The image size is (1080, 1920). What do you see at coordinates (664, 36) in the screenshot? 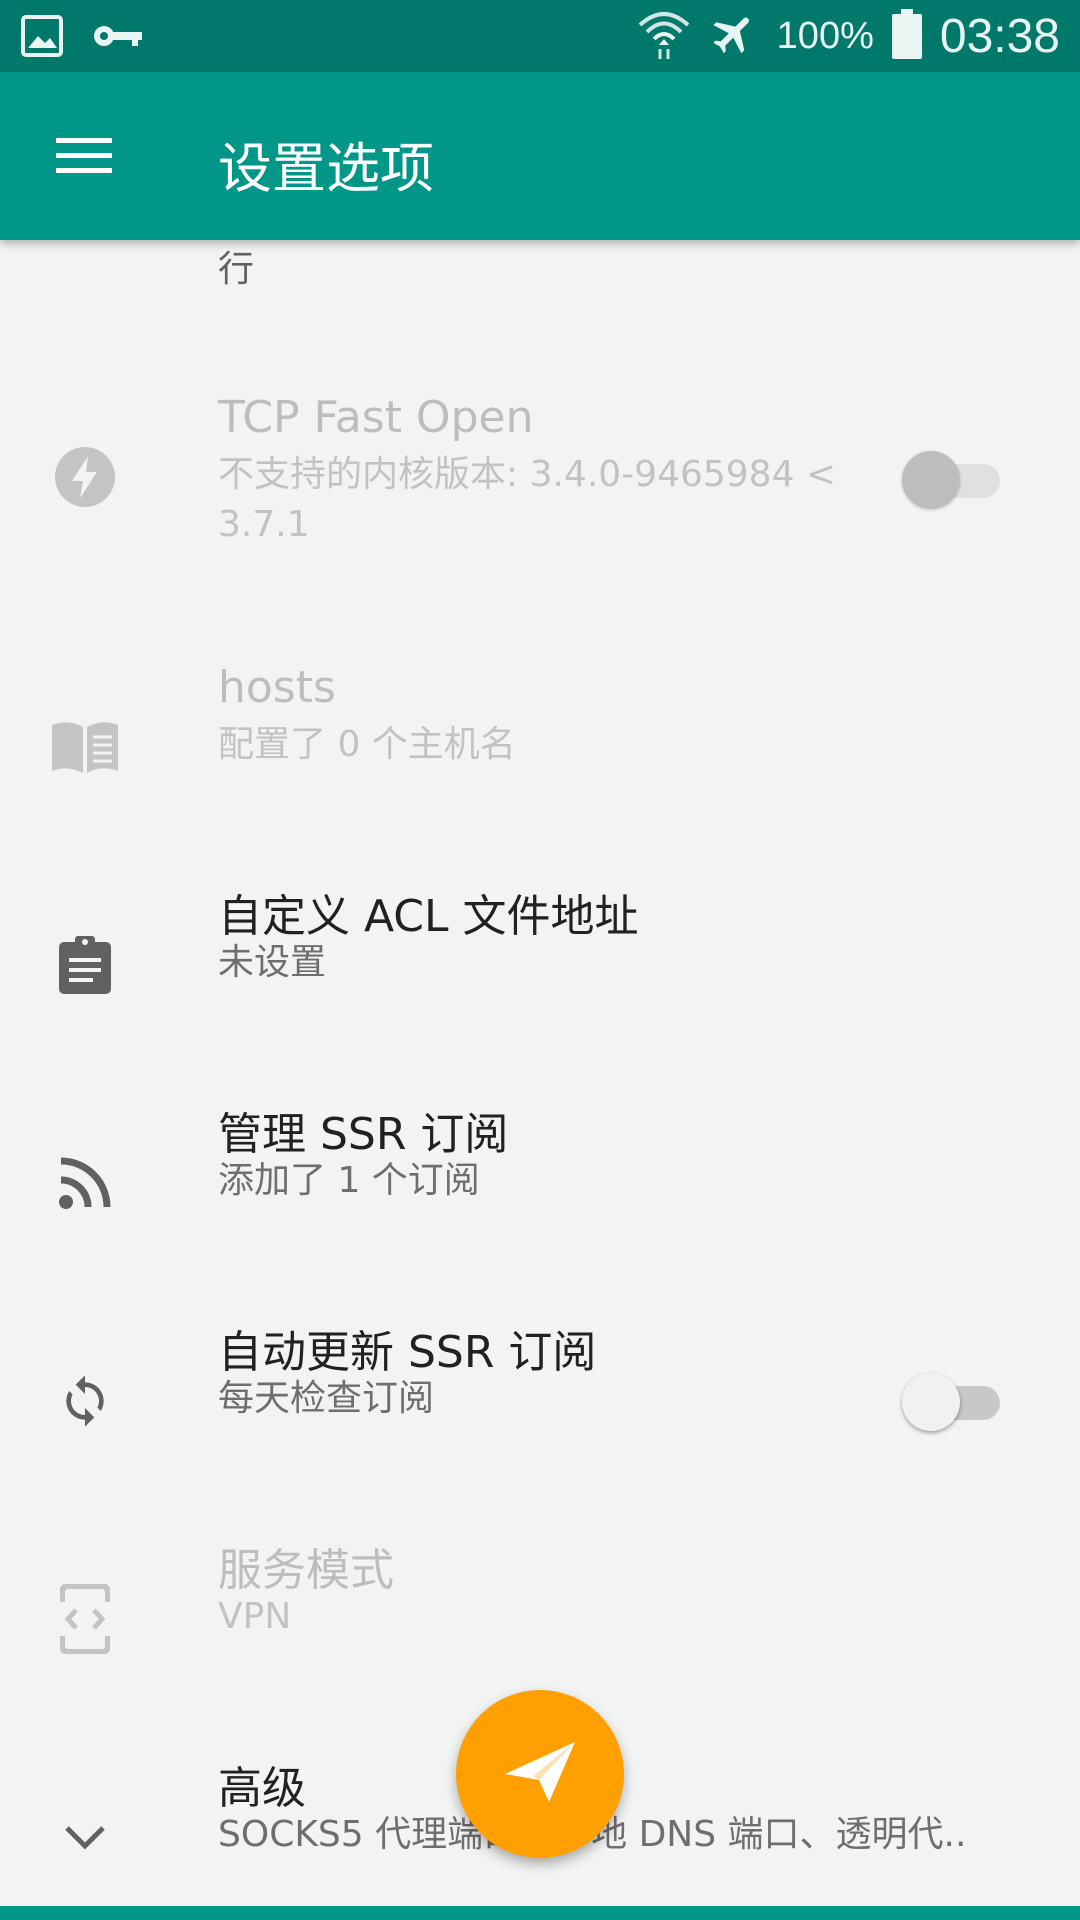
I see `wifi-icon` at bounding box center [664, 36].